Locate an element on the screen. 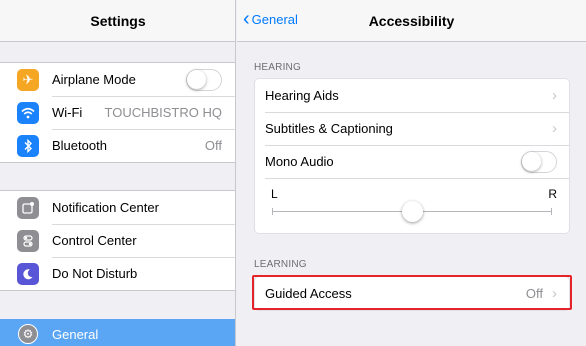 The height and width of the screenshot is (346, 586). bluetooth-icon is located at coordinates (28, 145).